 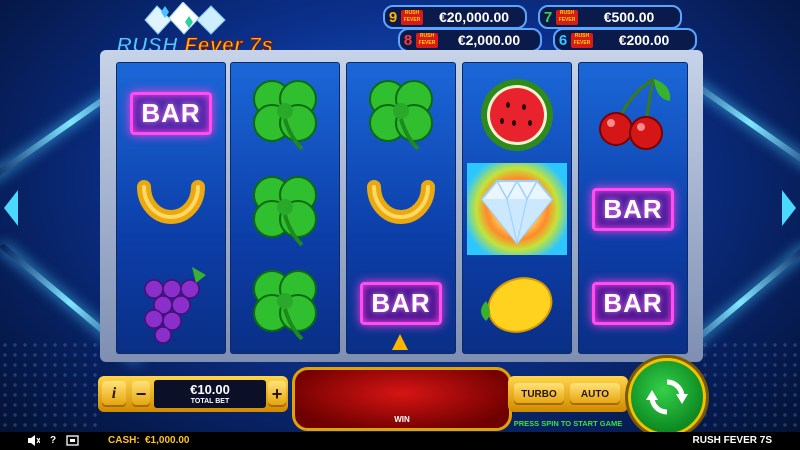 I want to click on footer-bar: ? CASH: €1,000.00 RUSH FEVER 7S, so click(x=400, y=441).